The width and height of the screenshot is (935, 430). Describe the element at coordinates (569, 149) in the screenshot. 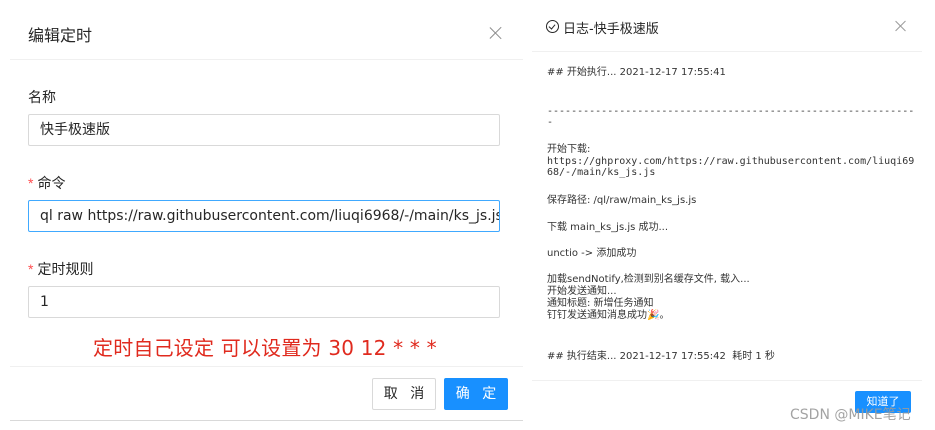

I see `log-line-download-start: 开始下载:` at that location.